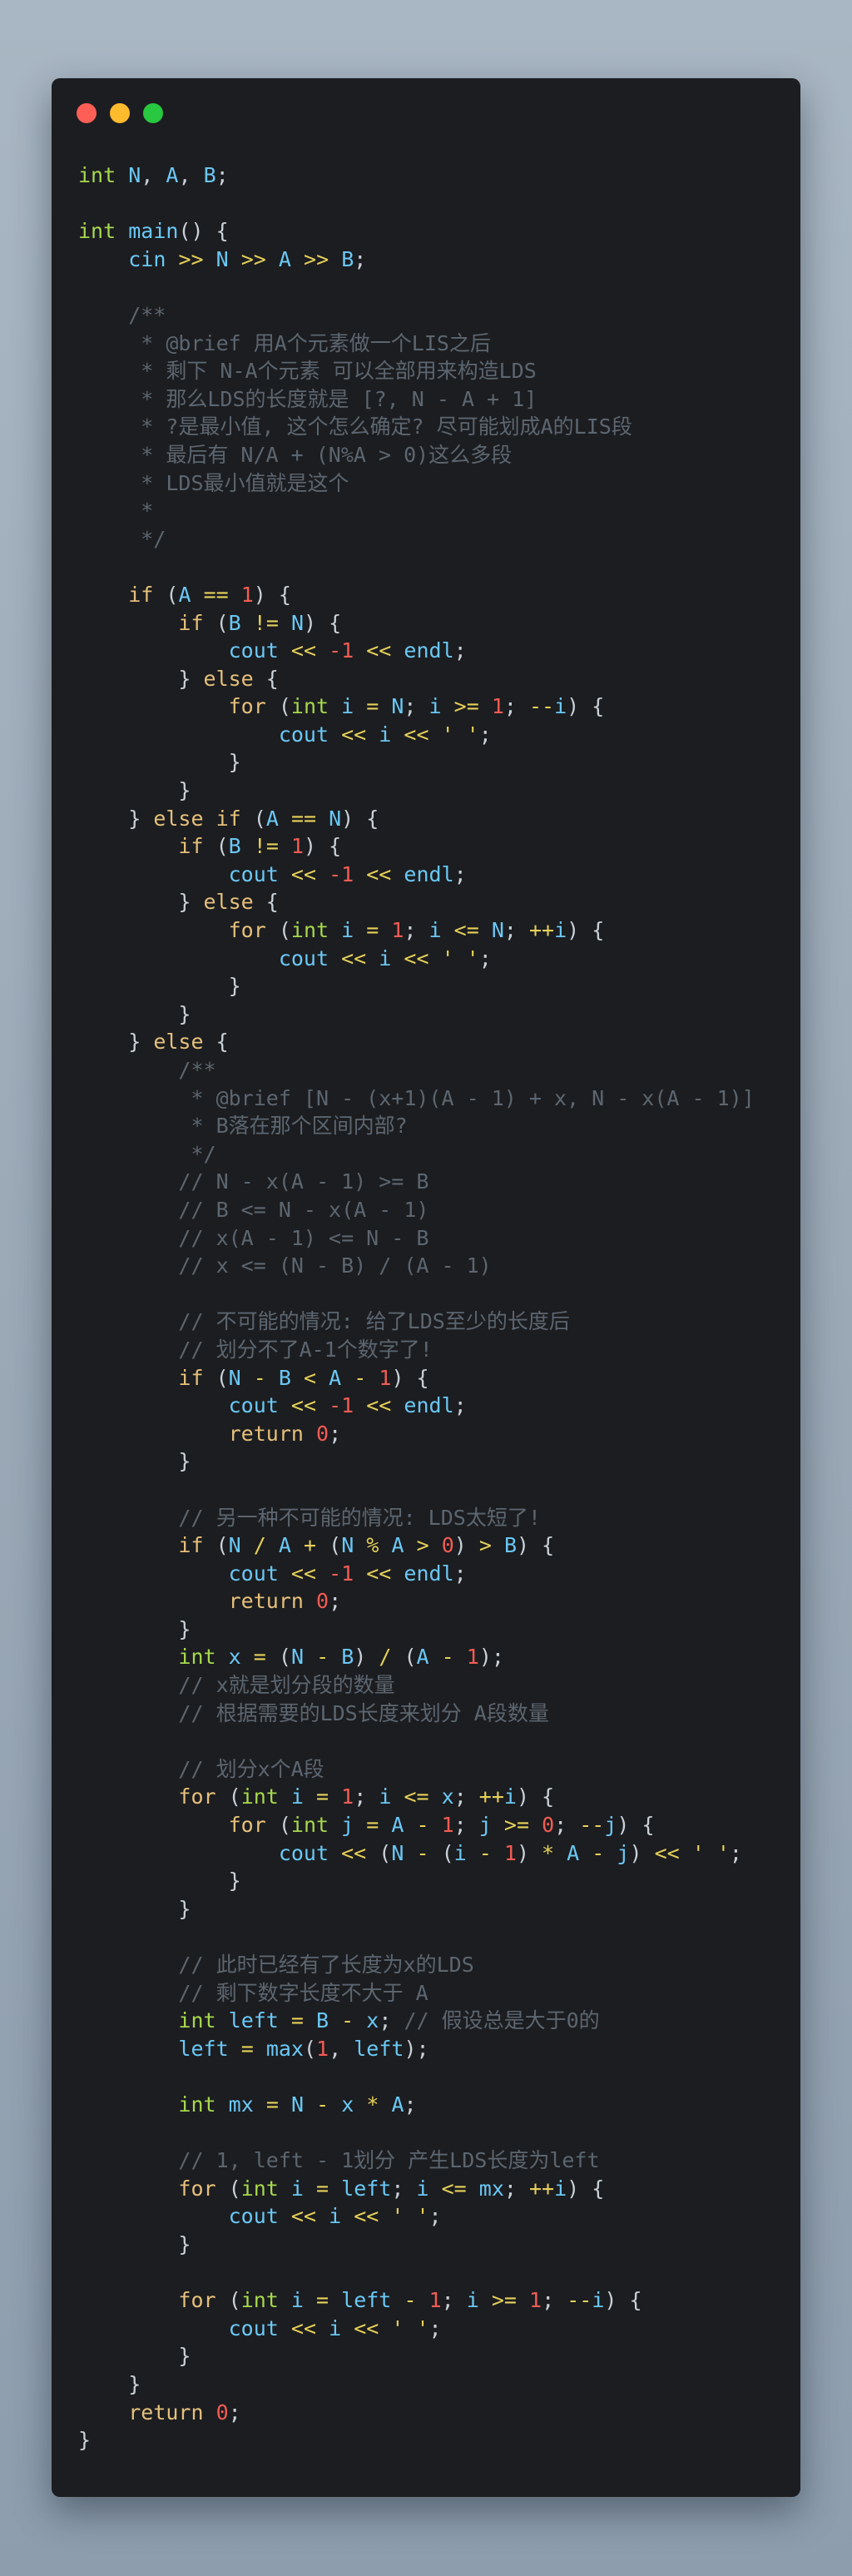 This screenshot has height=2576, width=852. Describe the element at coordinates (216, 1545) in the screenshot. I see `code-token: (` at that location.